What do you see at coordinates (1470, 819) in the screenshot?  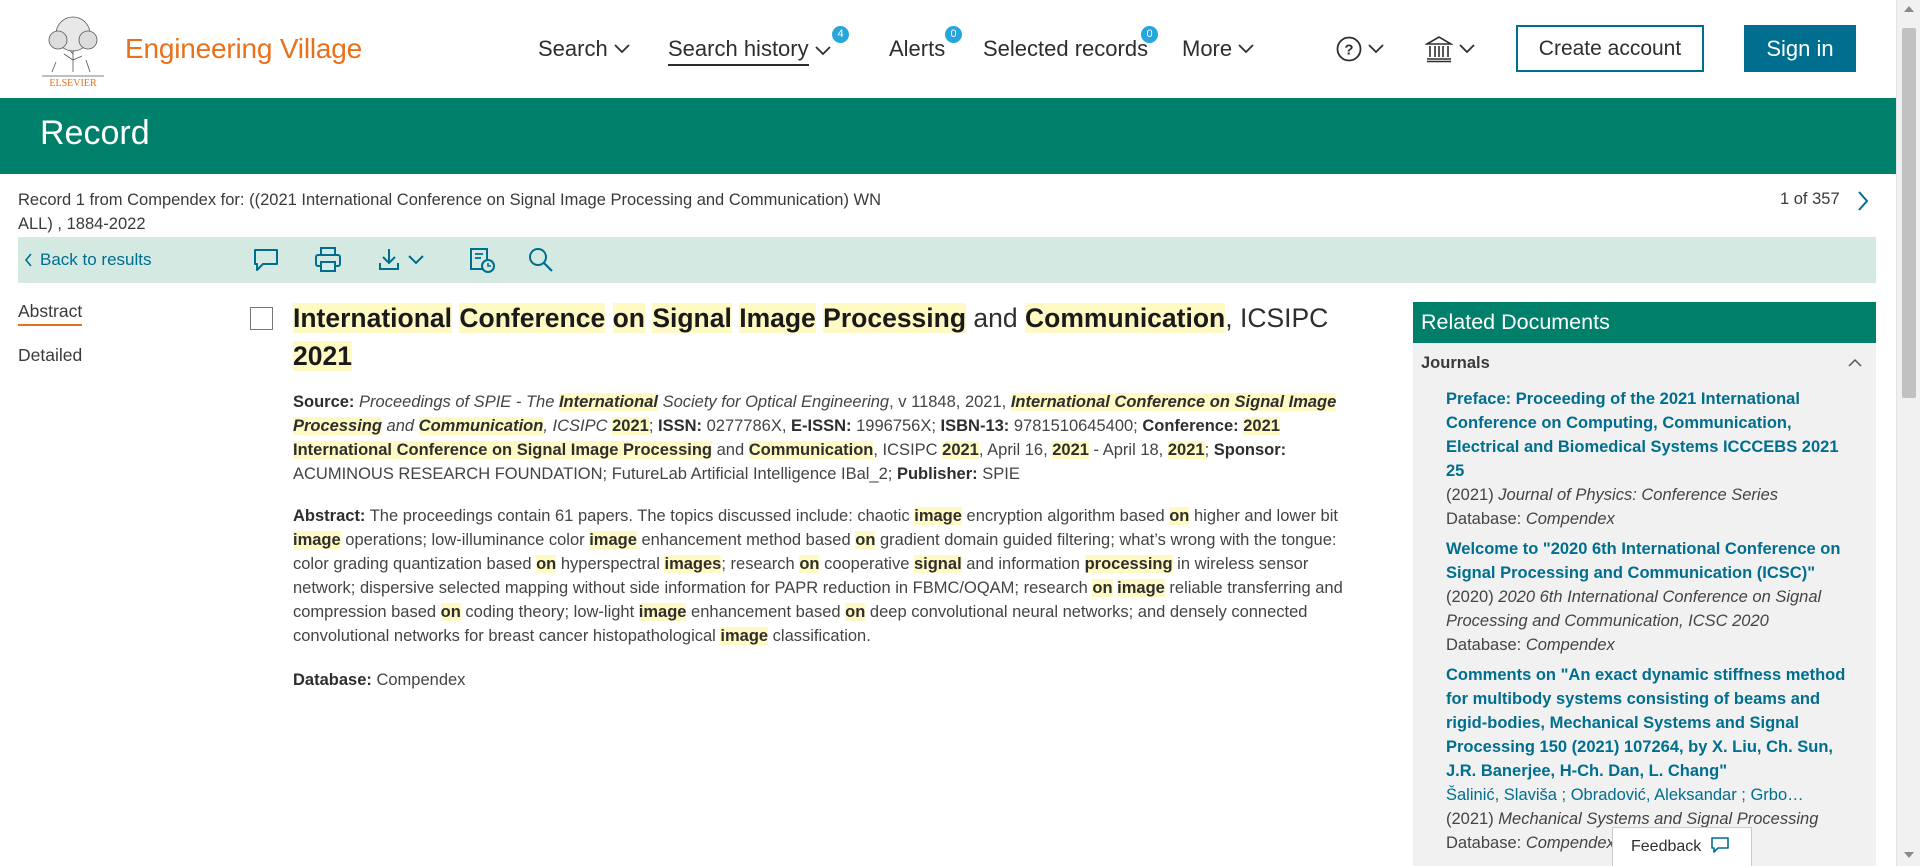 I see `related-item-year: (2021)` at bounding box center [1470, 819].